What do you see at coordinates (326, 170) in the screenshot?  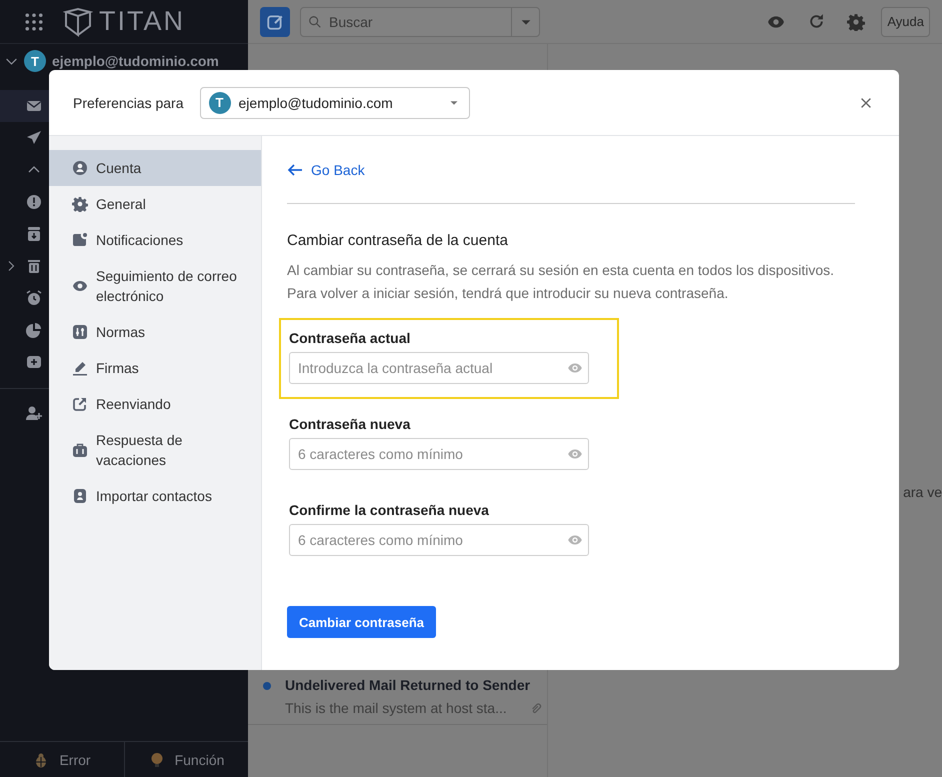 I see `go-back-link: Go Back` at bounding box center [326, 170].